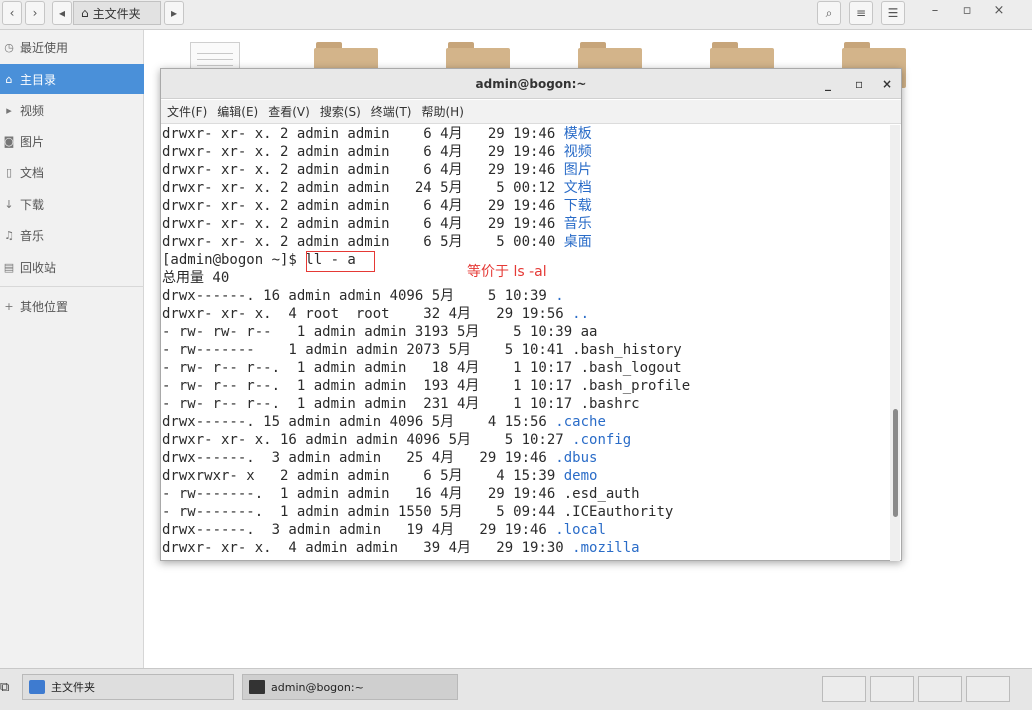 The width and height of the screenshot is (1032, 710). I want to click on terminal-filename: .., so click(581, 314).